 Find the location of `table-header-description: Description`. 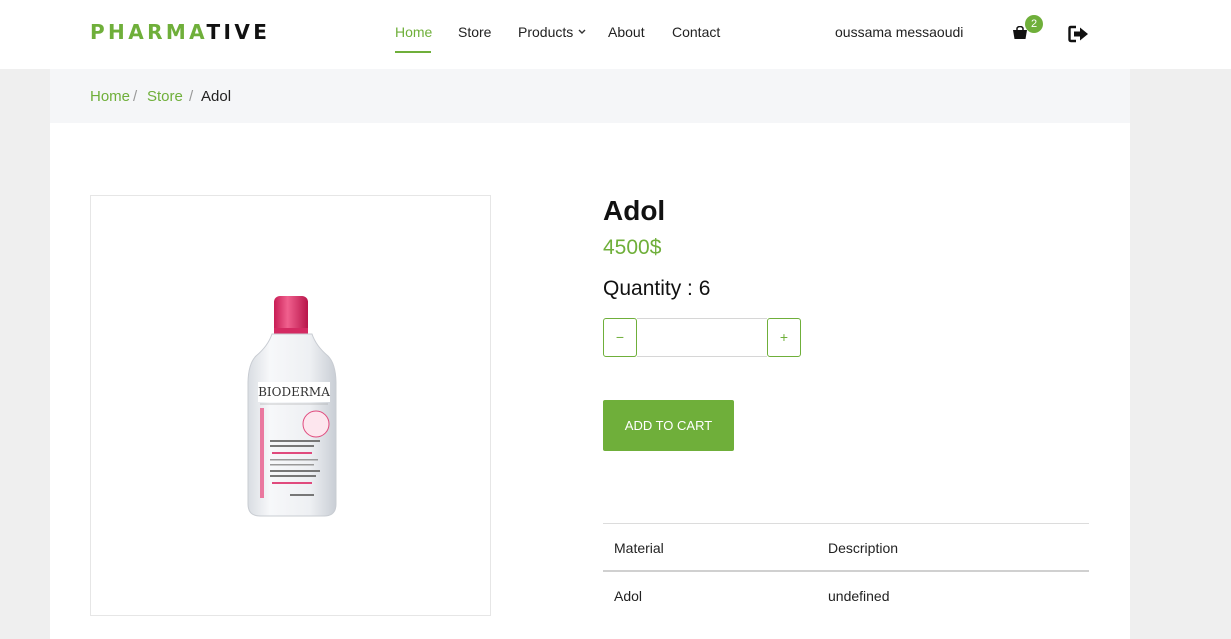

table-header-description: Description is located at coordinates (863, 548).